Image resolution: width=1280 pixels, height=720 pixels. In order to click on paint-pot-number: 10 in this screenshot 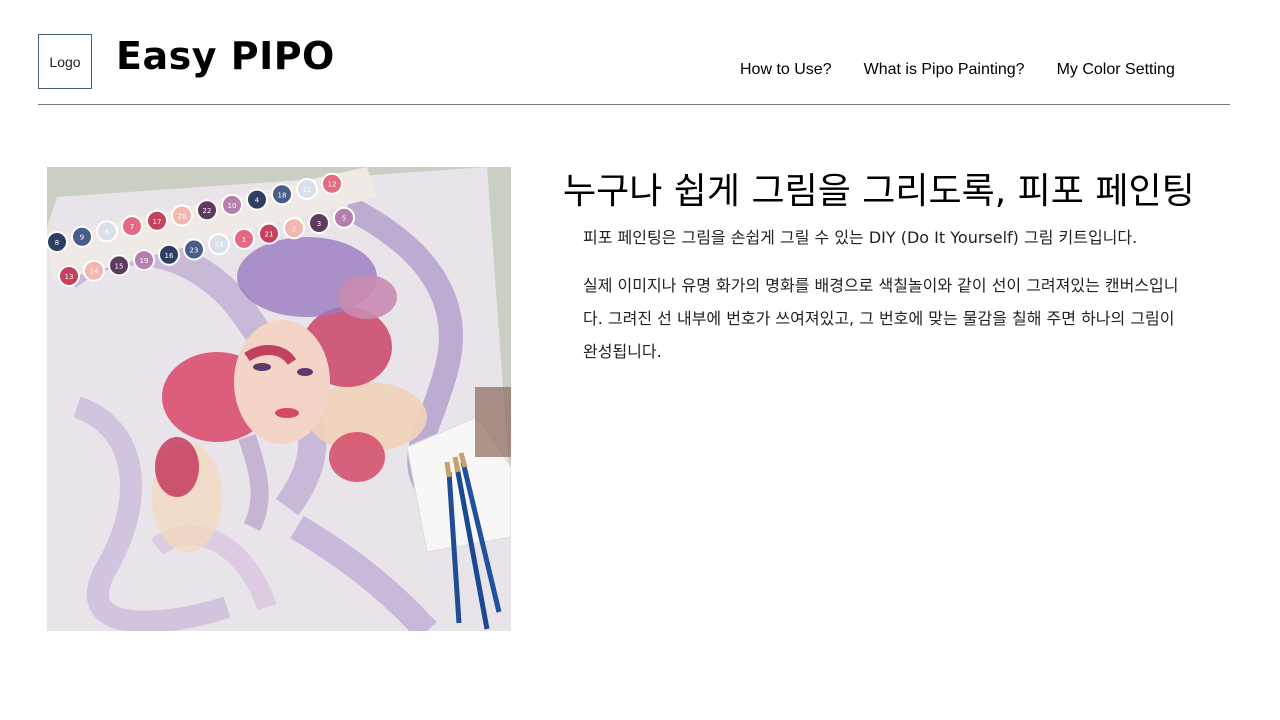, I will do `click(232, 206)`.